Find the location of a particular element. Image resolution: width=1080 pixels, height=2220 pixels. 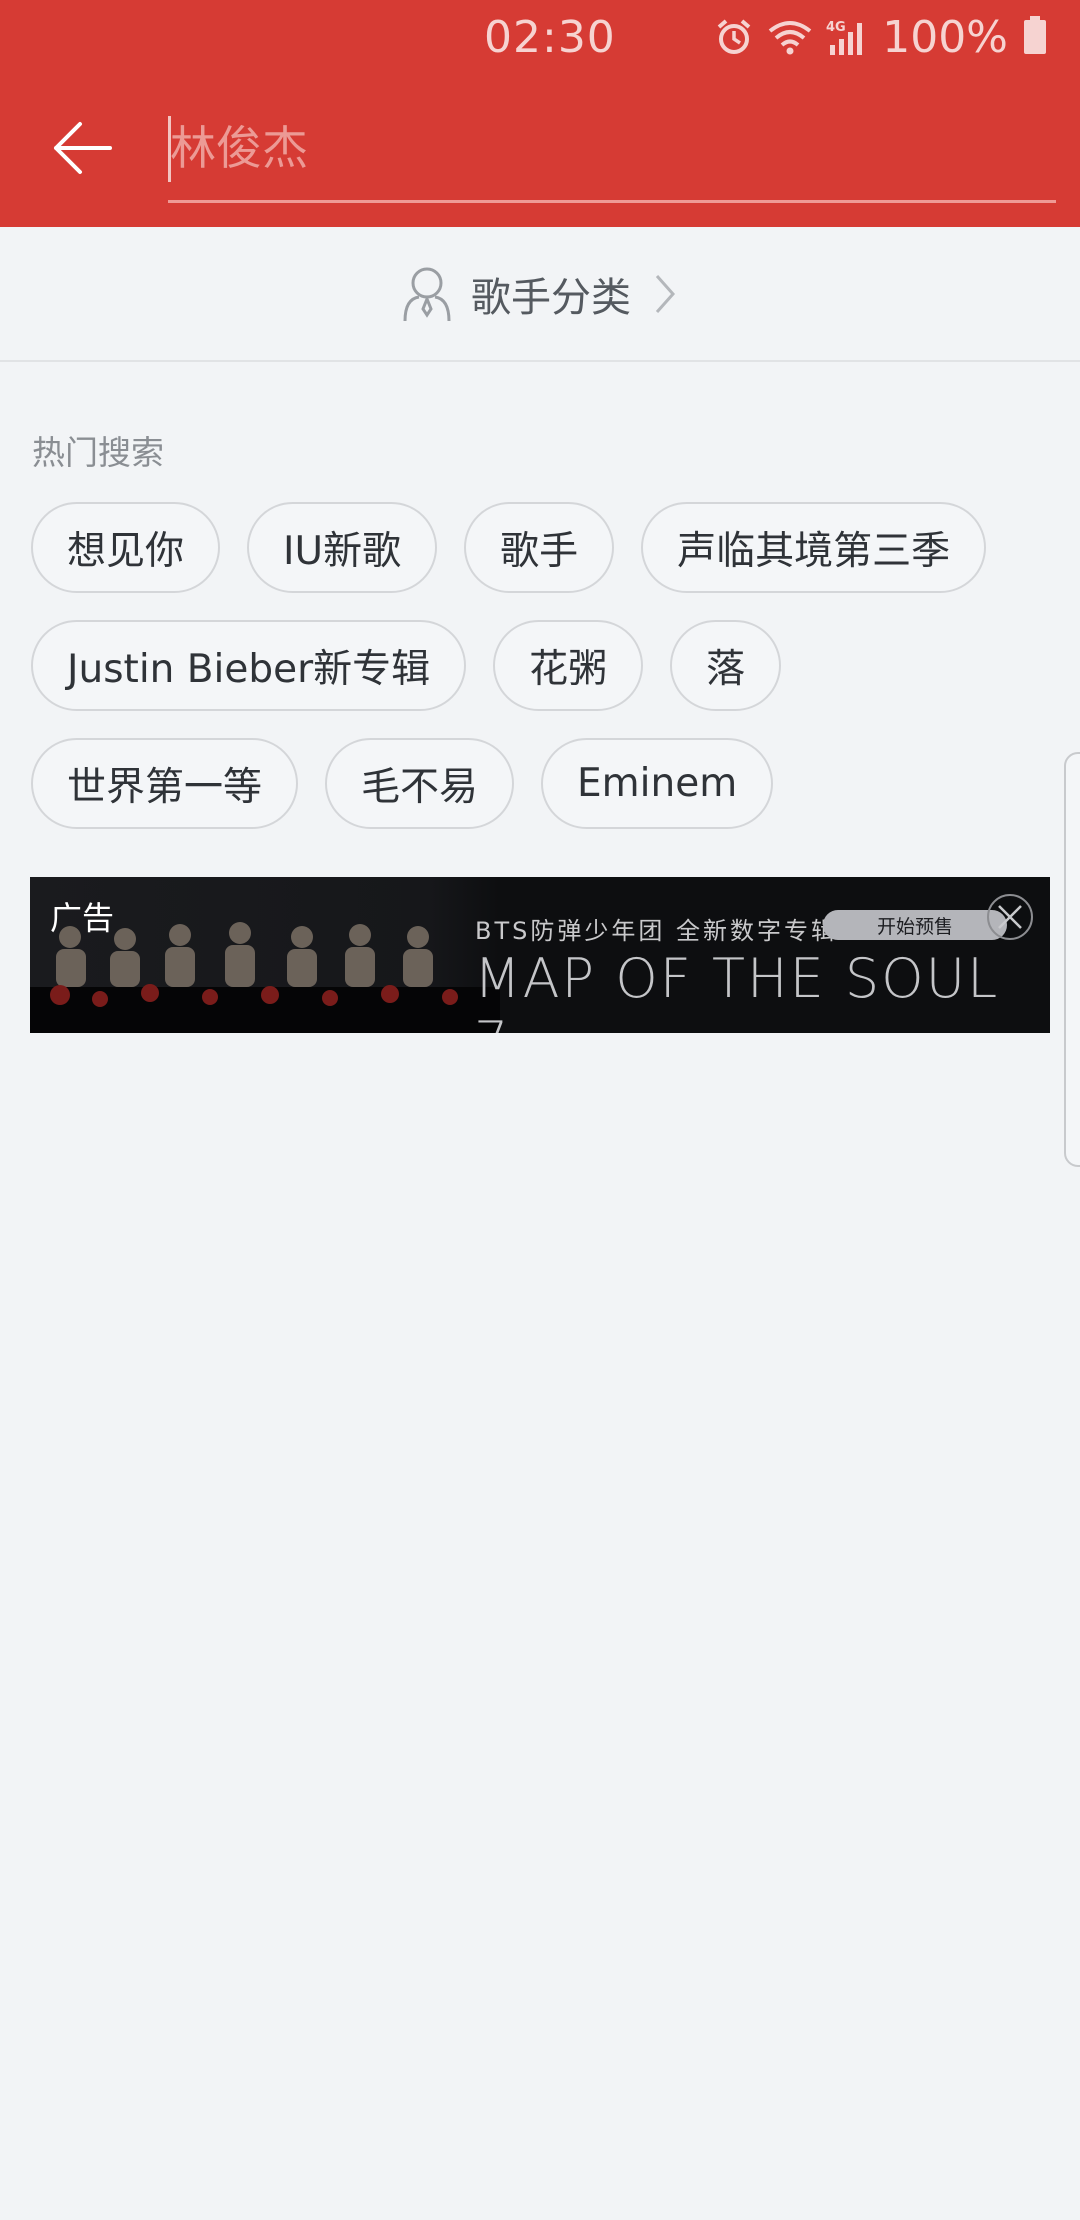

close-icon is located at coordinates (1010, 917).